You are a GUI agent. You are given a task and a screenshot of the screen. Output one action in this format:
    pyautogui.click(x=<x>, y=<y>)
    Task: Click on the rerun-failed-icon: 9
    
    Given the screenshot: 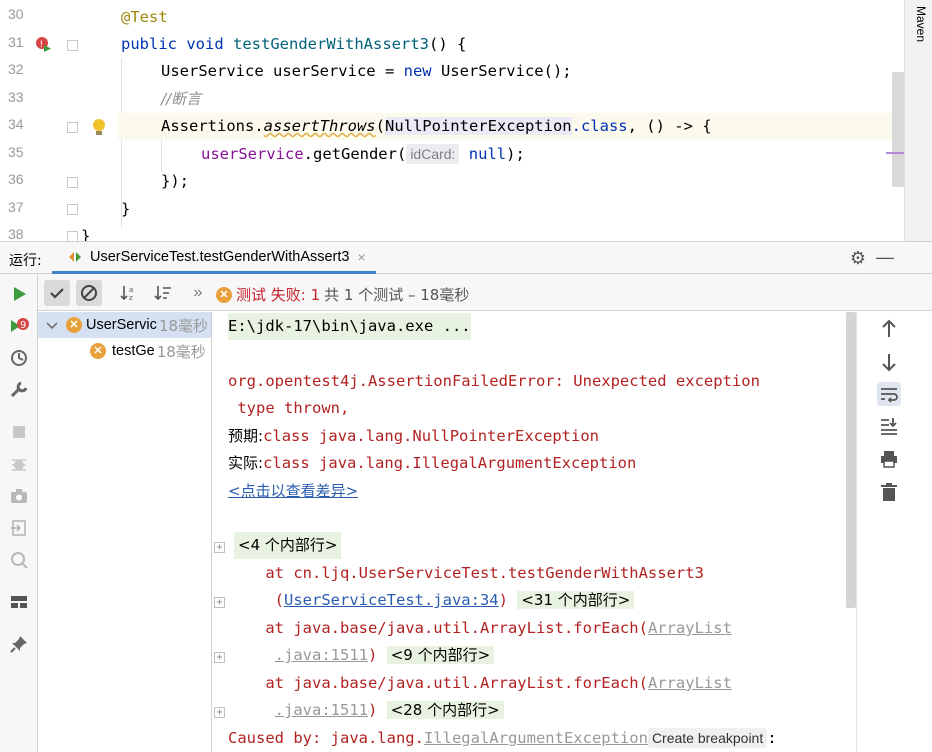 What is the action you would take?
    pyautogui.click(x=19, y=326)
    